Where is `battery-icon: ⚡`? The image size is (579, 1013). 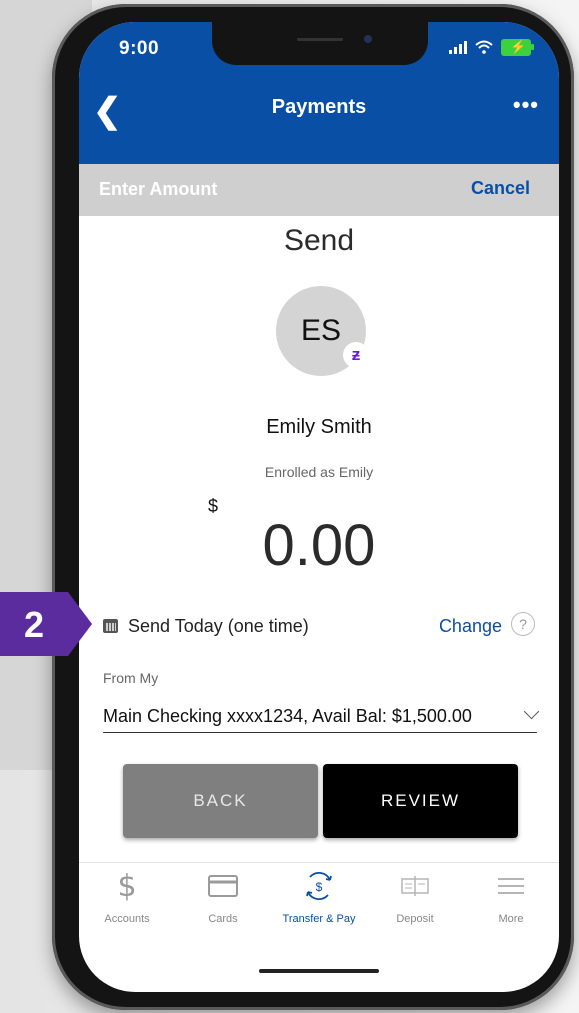
battery-icon: ⚡ is located at coordinates (517, 47).